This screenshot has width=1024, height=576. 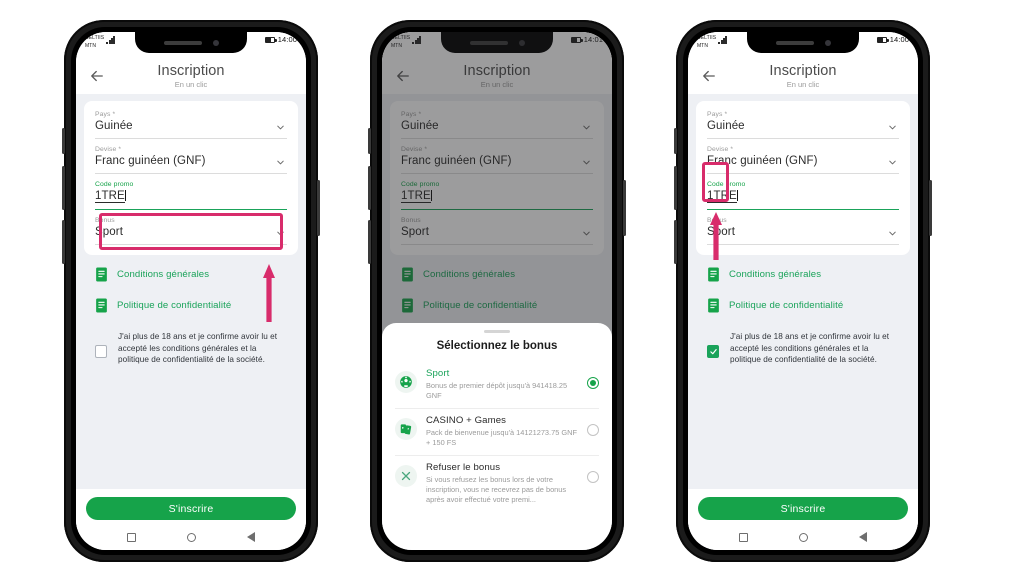 What do you see at coordinates (287, 39) in the screenshot?
I see `status-time: 14:00` at bounding box center [287, 39].